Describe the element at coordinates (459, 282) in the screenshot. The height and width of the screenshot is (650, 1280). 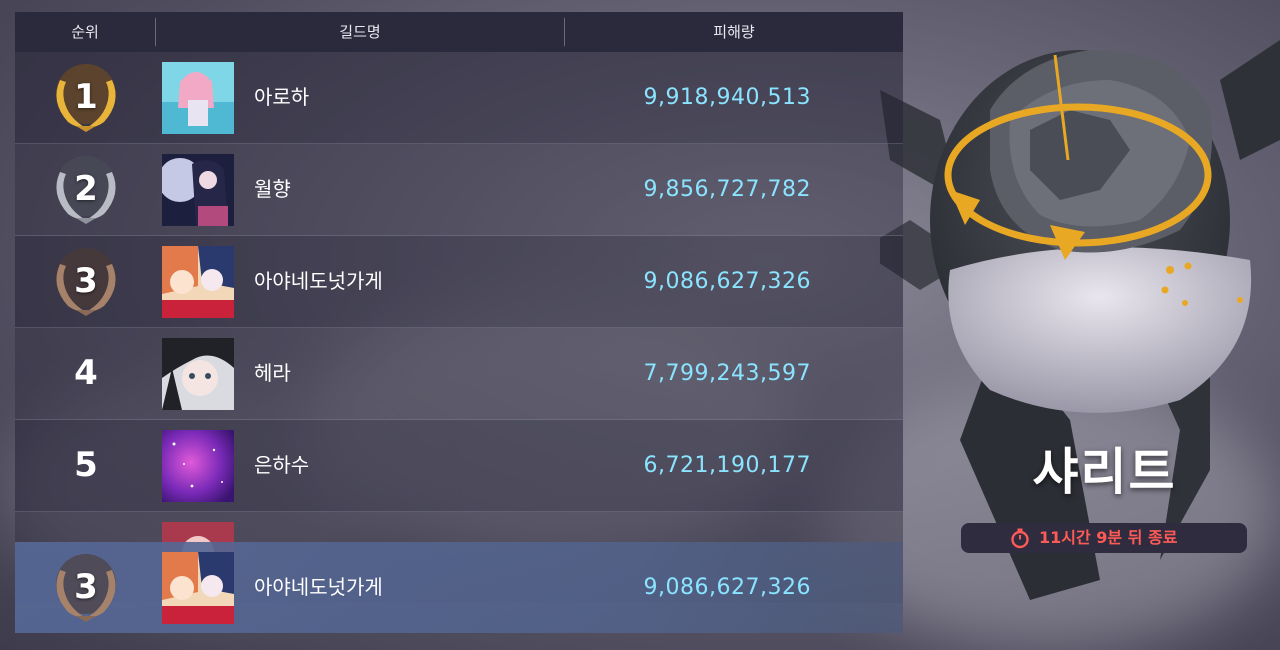
I see `ranking-row: 3 아야네도넛가게 9,086,627,326` at that location.